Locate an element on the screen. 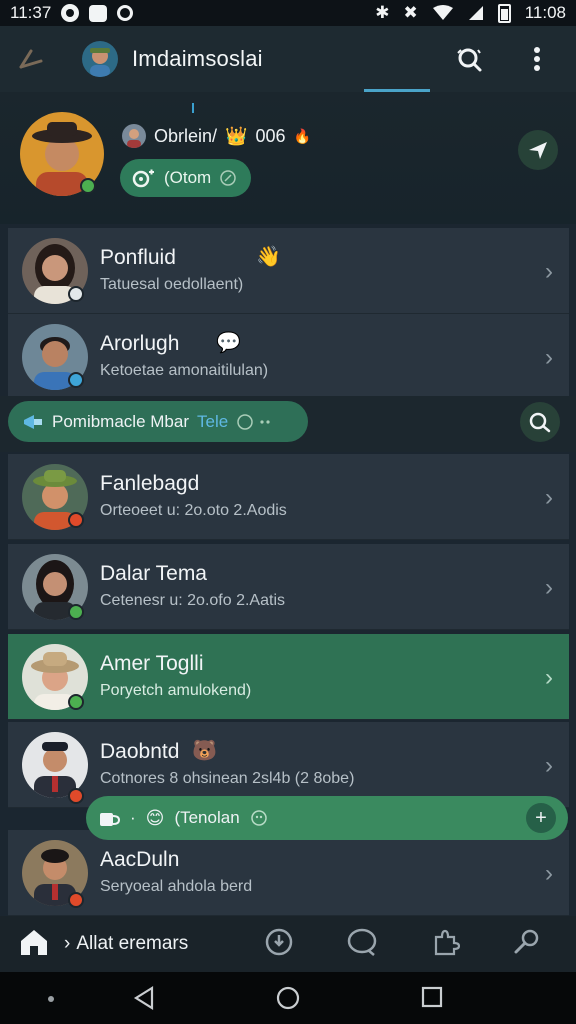 The width and height of the screenshot is (576, 1024). status-time: 11:37 is located at coordinates (31, 12).